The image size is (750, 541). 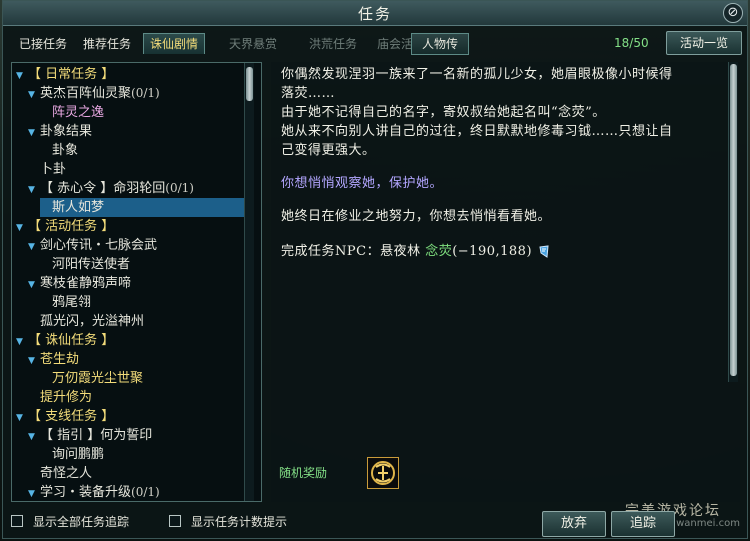 I want to click on tree-item-label: 卦象, so click(x=65, y=150).